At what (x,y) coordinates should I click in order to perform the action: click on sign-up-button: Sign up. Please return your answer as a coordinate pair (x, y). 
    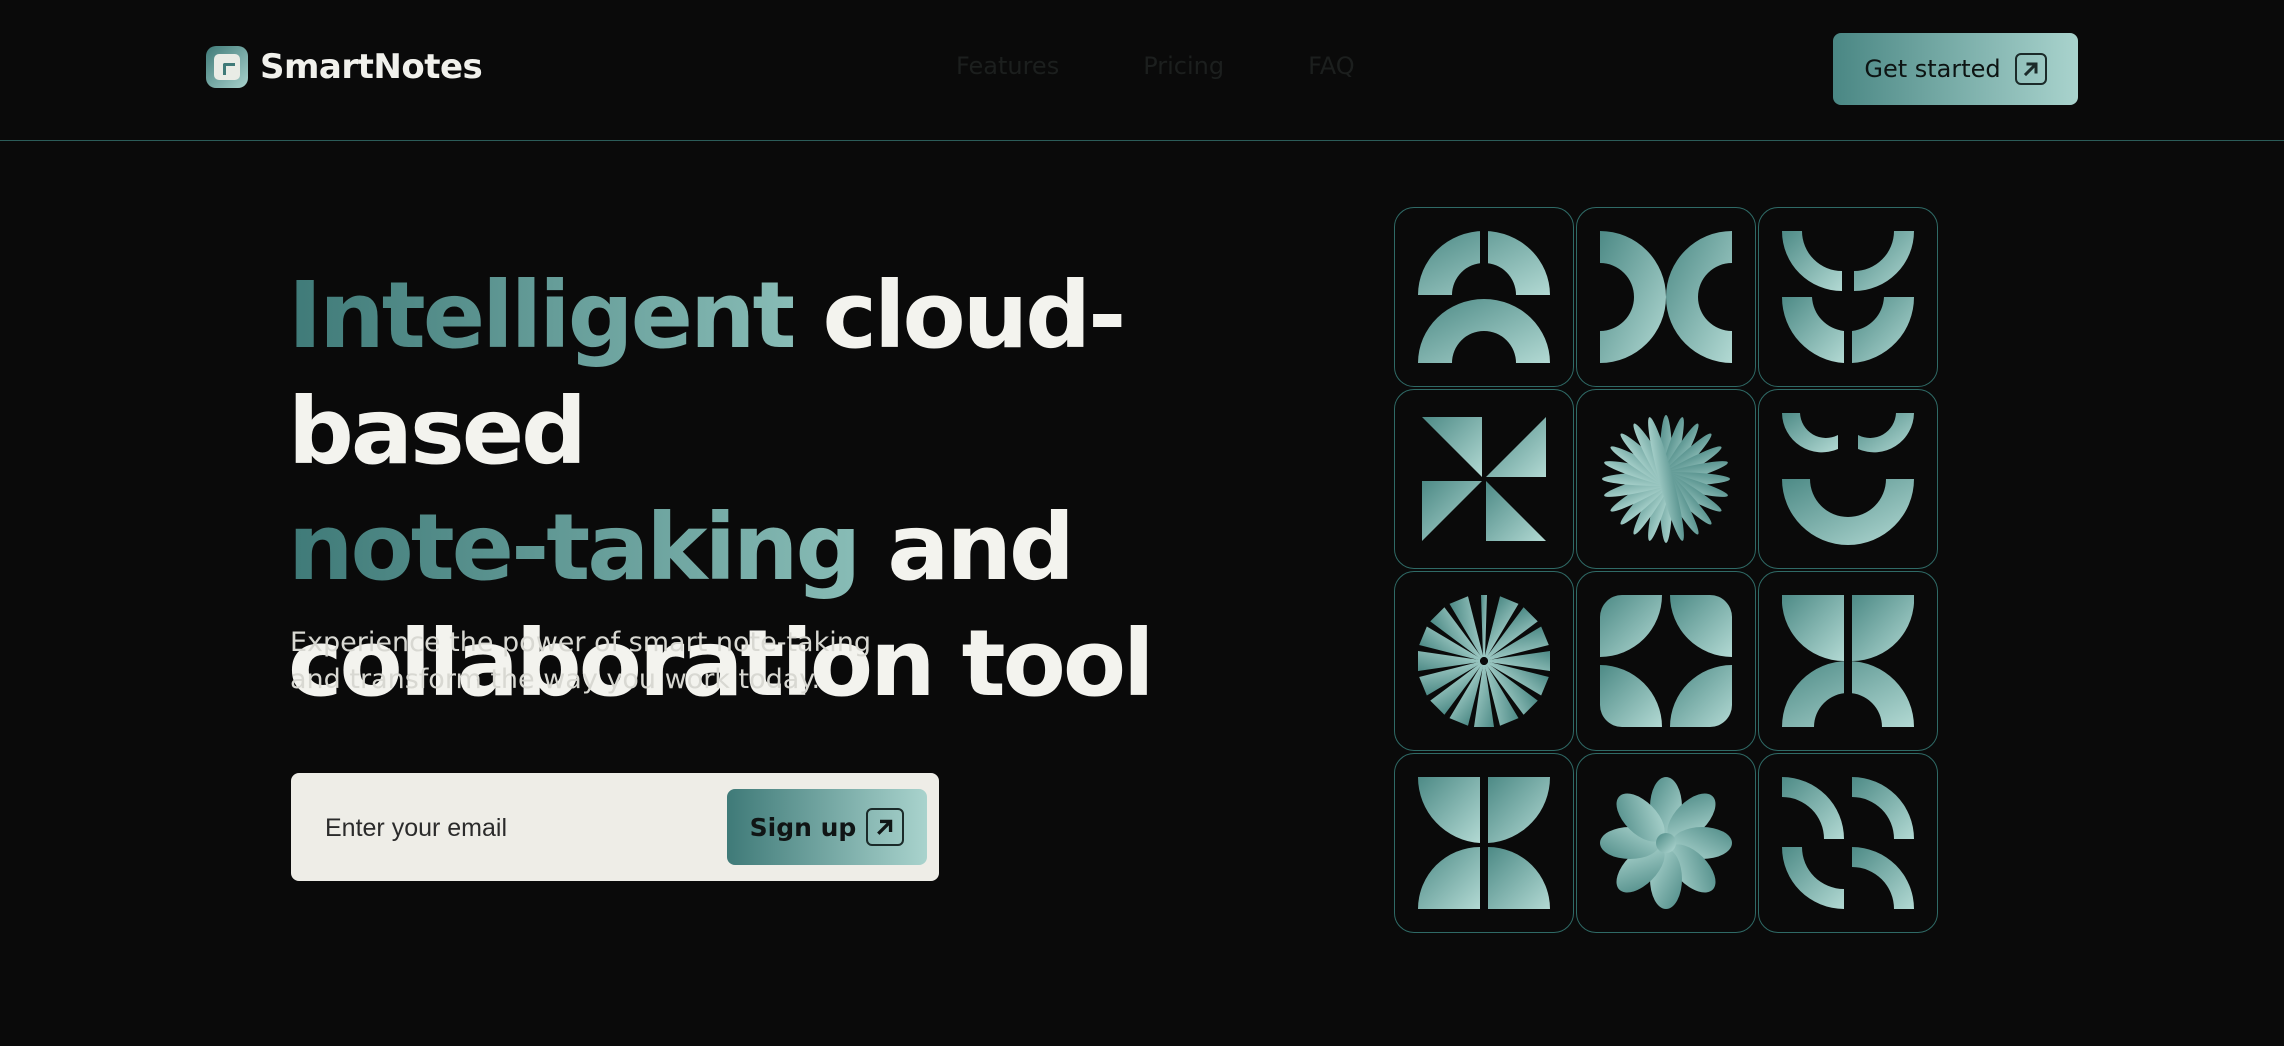
    Looking at the image, I should click on (827, 827).